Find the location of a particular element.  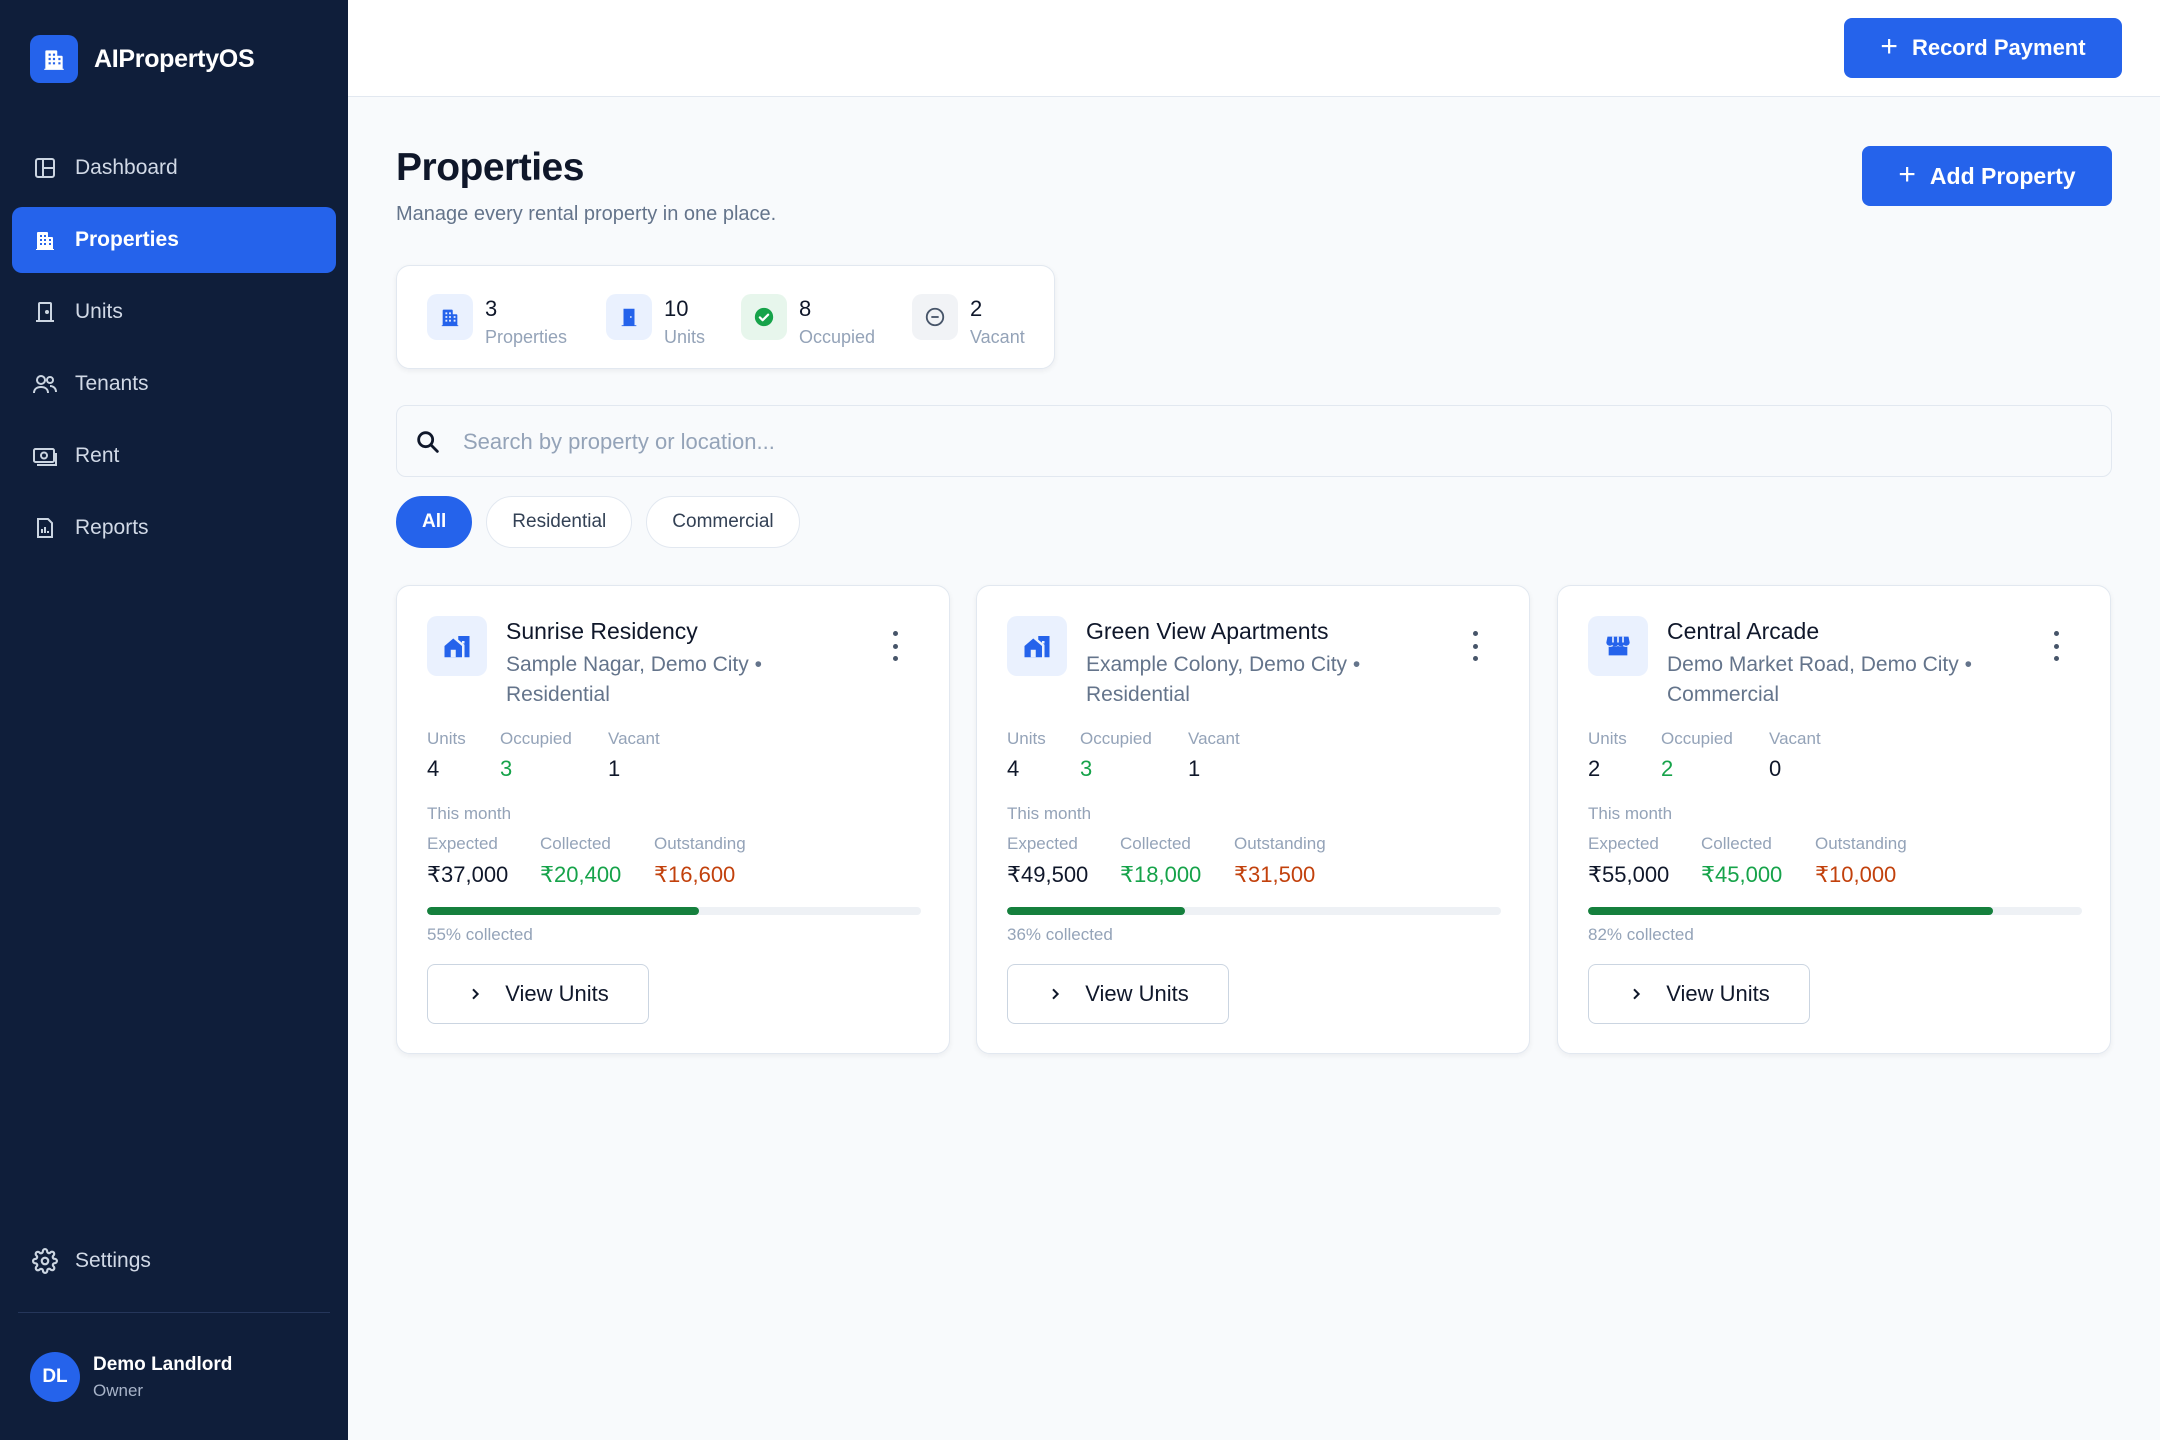

add-property-label: Add Property is located at coordinates (2002, 175).